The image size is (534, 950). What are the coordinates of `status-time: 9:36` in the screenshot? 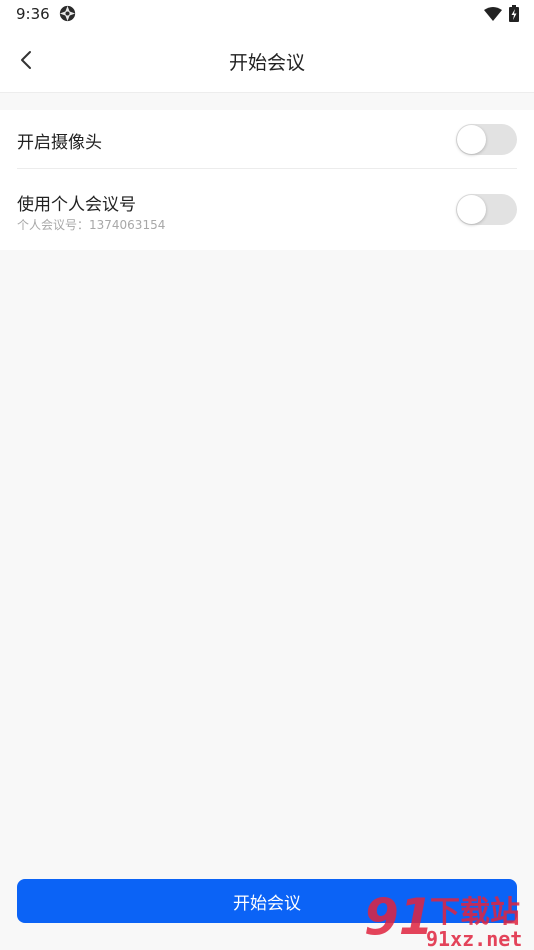 It's located at (33, 14).